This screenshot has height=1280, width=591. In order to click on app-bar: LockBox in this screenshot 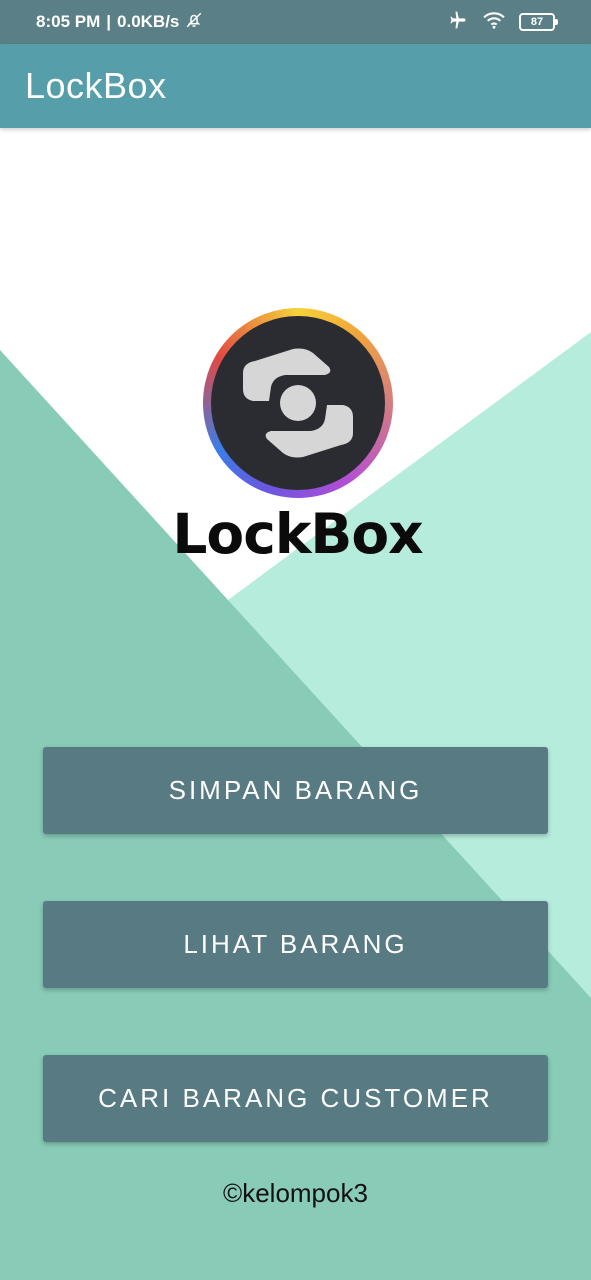, I will do `click(295, 86)`.